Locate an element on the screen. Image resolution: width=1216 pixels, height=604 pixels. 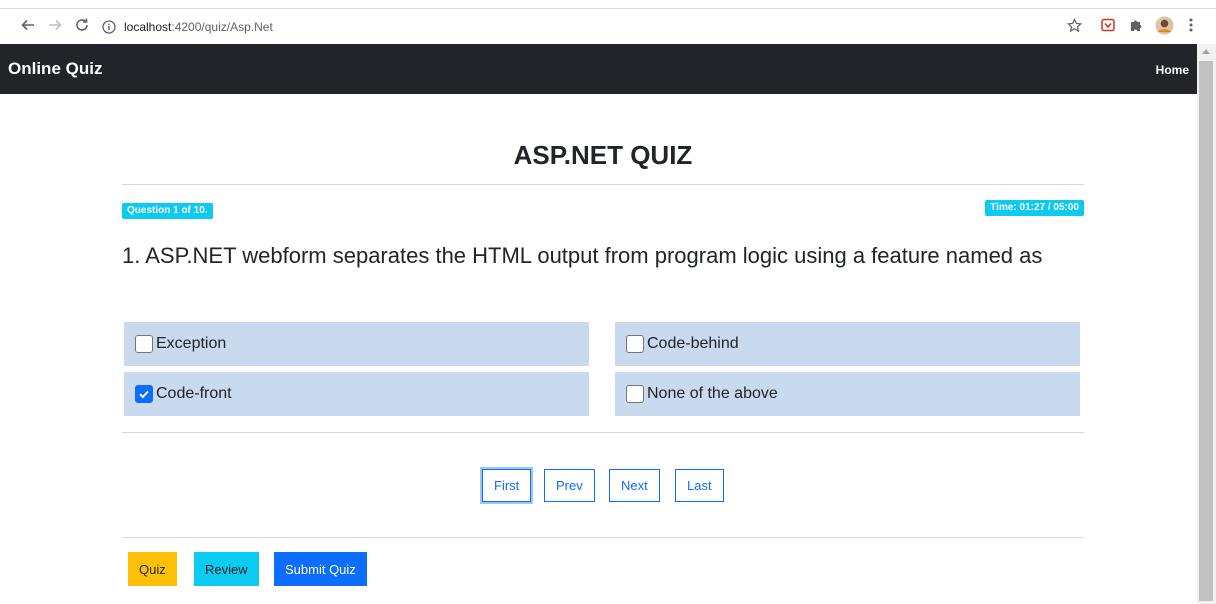
nav-home-link: Home is located at coordinates (1172, 70).